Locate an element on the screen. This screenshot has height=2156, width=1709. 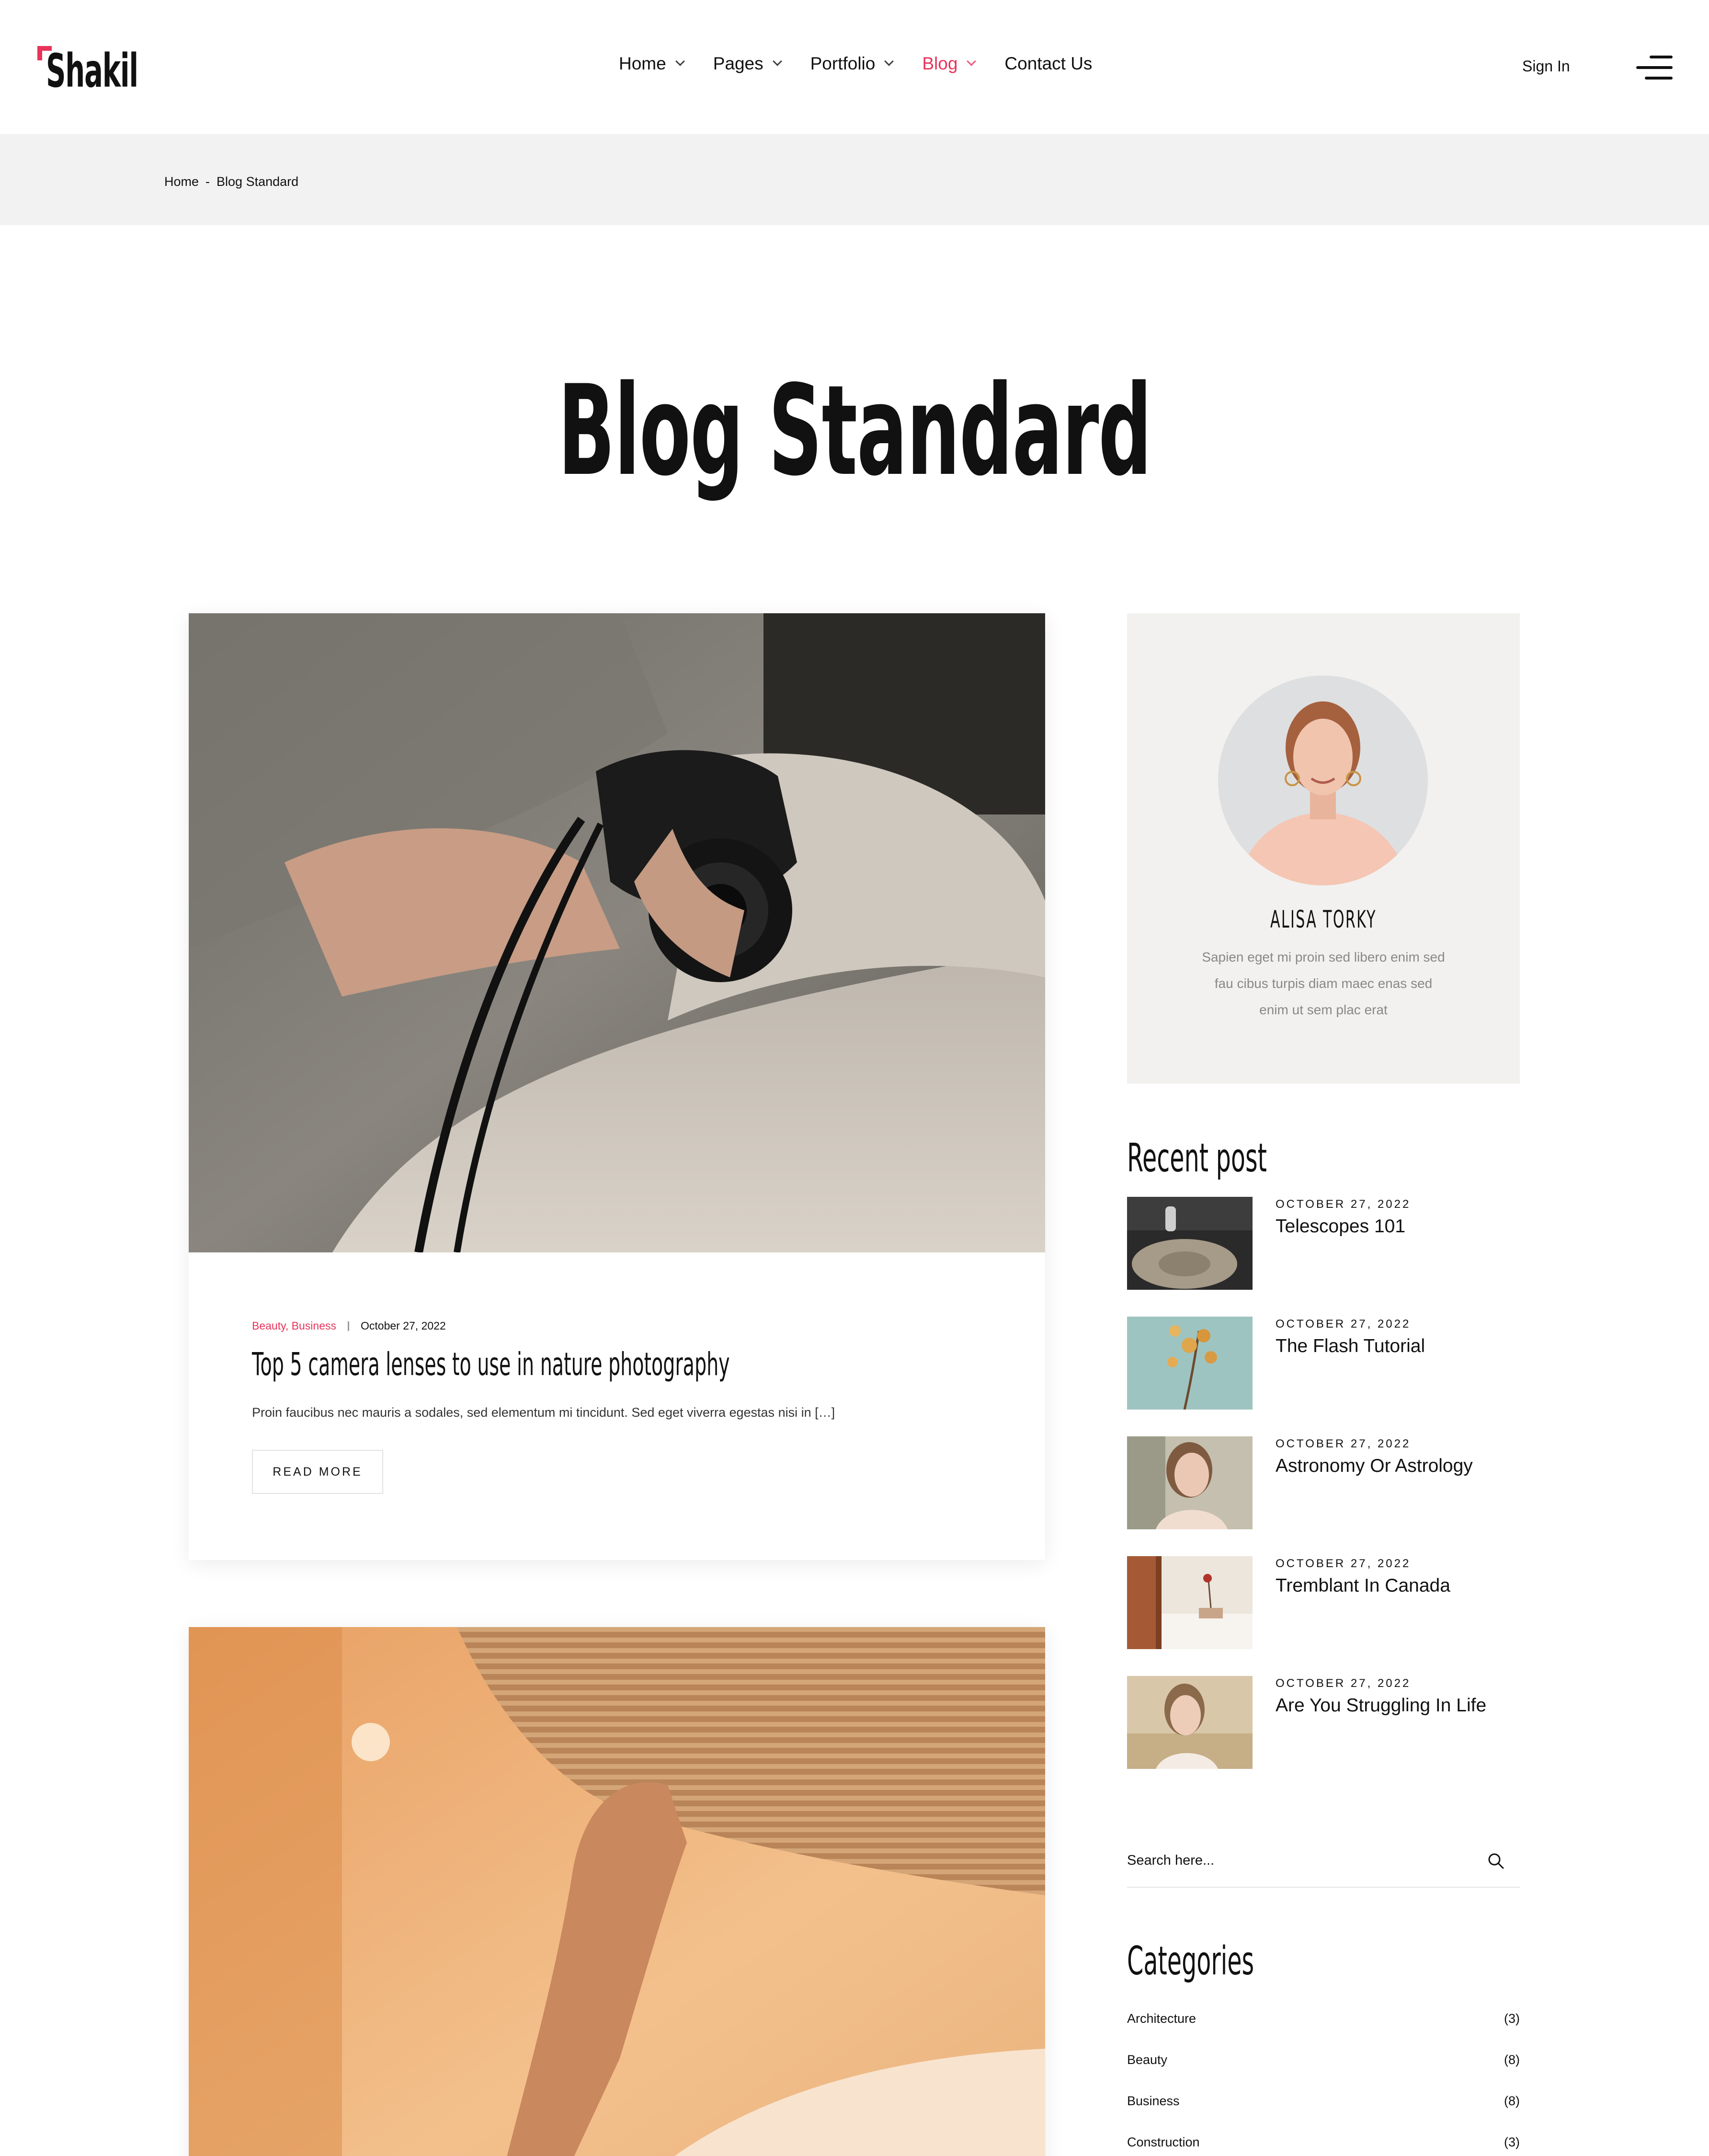
recent-post-item: OCTOBER 27, 2022 Tremblant In Canada is located at coordinates (1323, 1602).